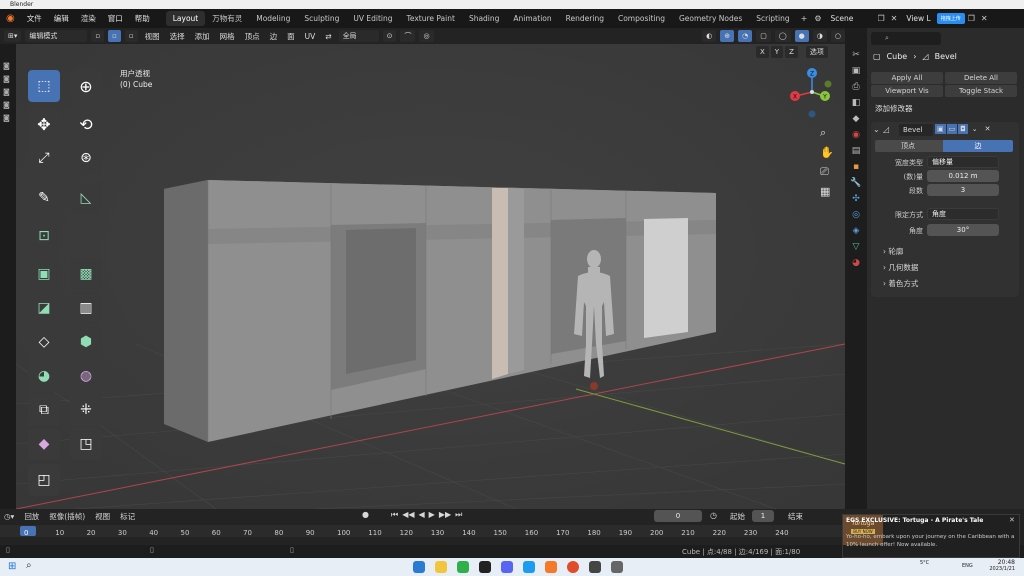 The height and width of the screenshot is (576, 1024). Describe the element at coordinates (762, 52) in the screenshot. I see `mirror-x-button: X` at that location.